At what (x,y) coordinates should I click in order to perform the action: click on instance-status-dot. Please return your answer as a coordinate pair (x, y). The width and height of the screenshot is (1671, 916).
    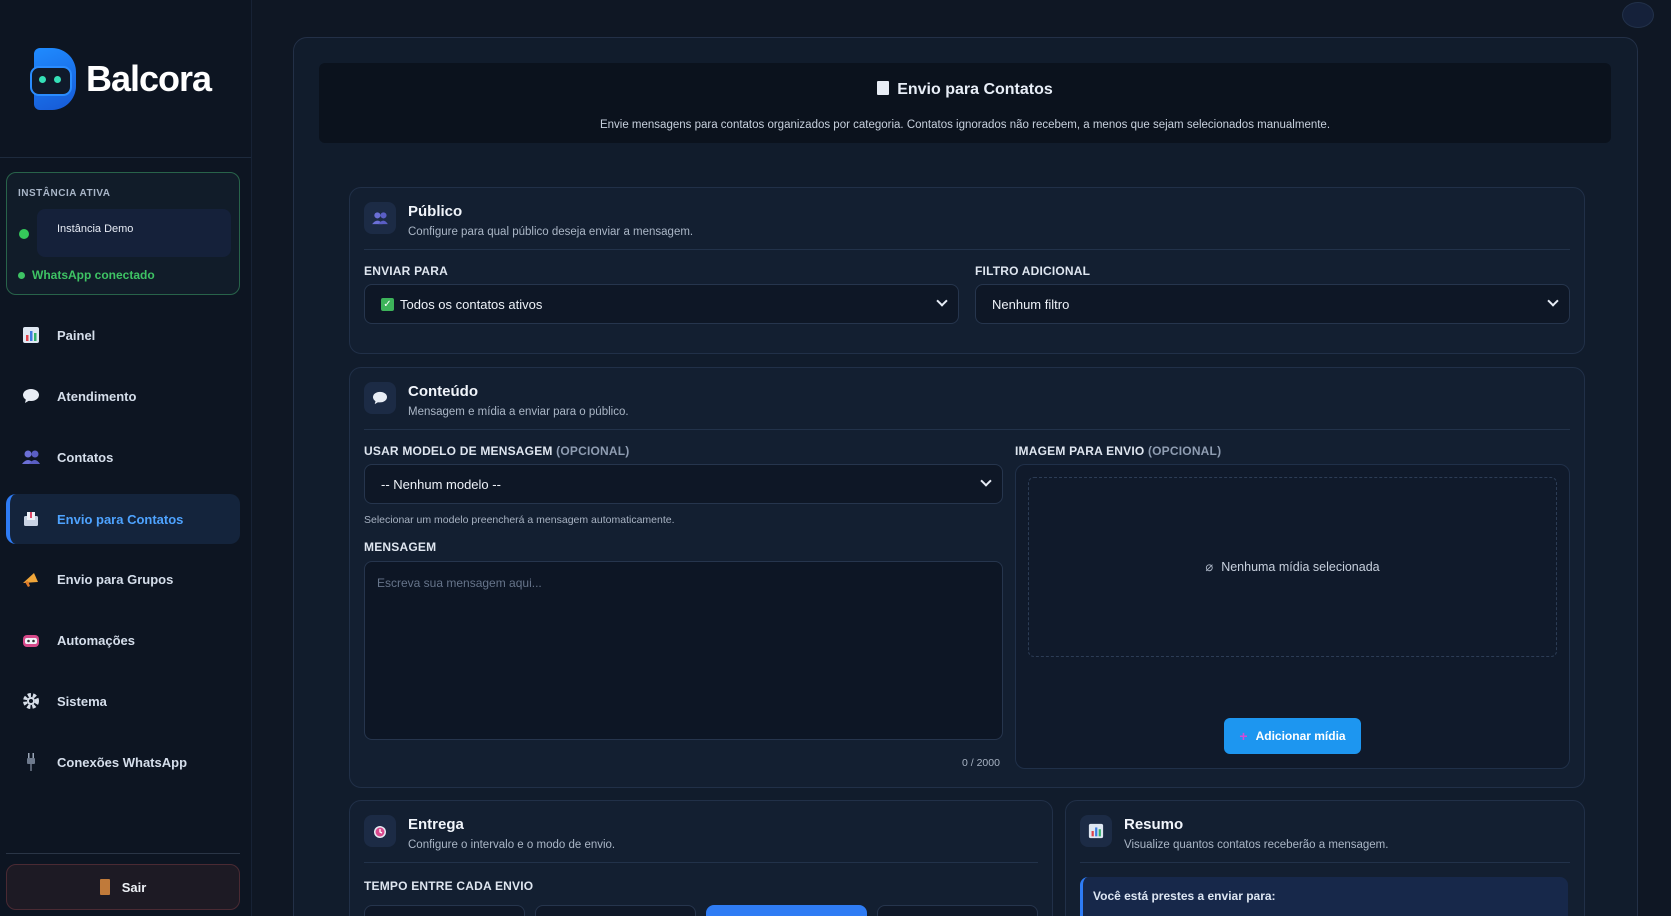
    Looking at the image, I should click on (24, 234).